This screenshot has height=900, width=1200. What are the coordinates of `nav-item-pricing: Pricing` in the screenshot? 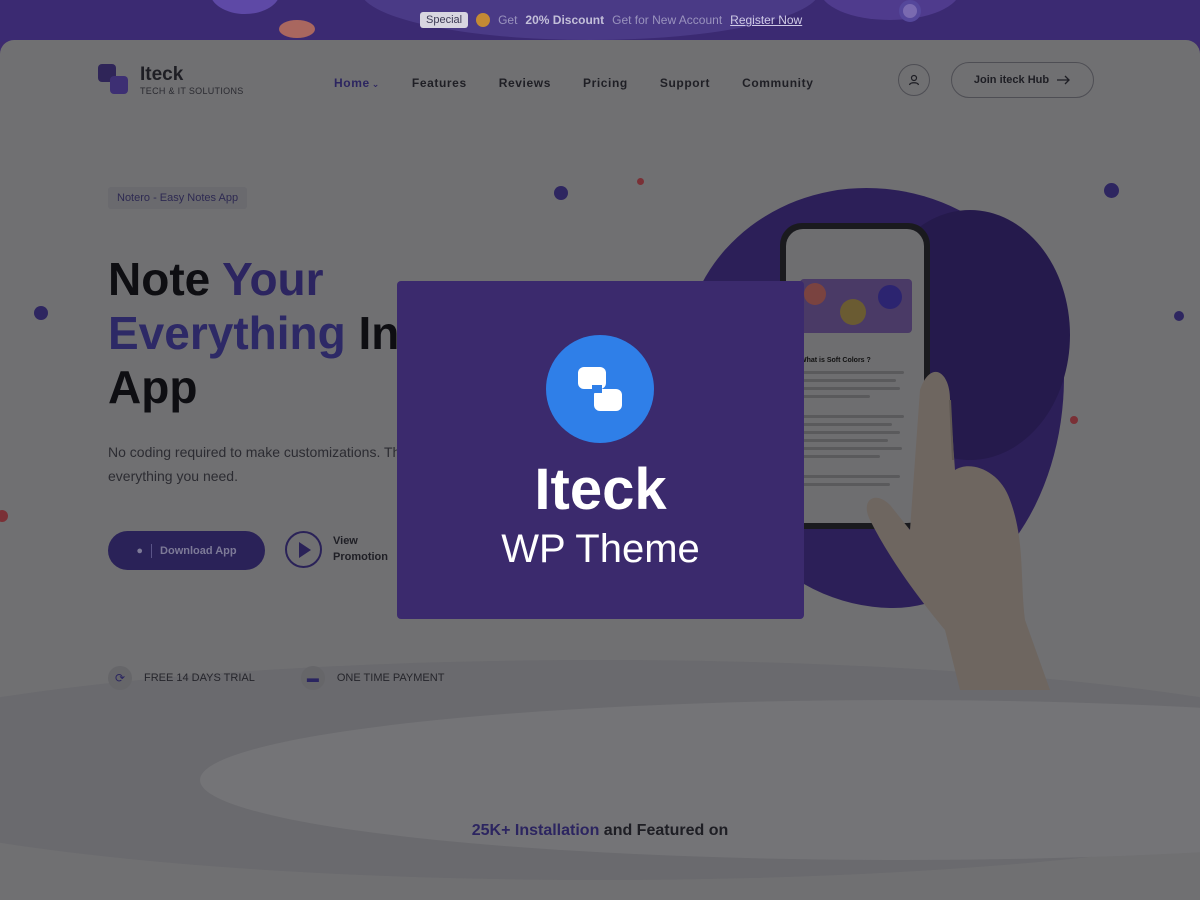 It's located at (605, 83).